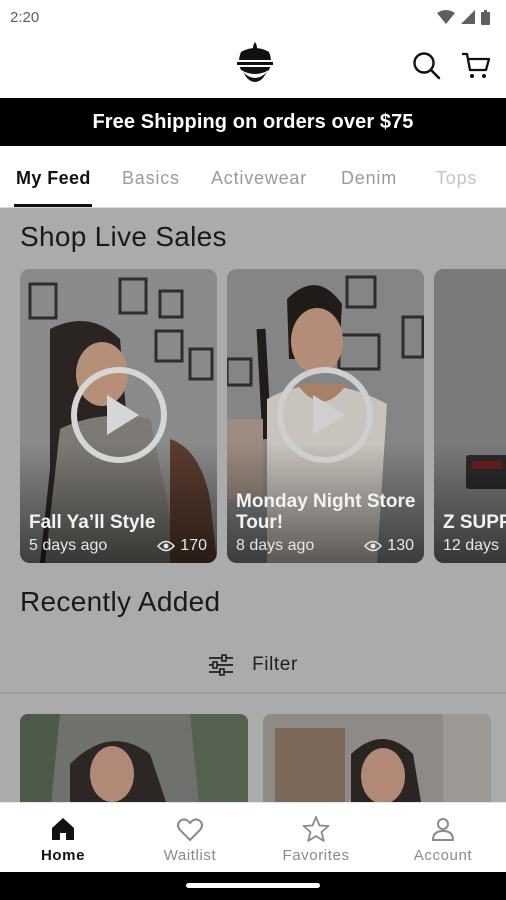 This screenshot has width=506, height=900. I want to click on live-sale-age: 8 days ago, so click(275, 545).